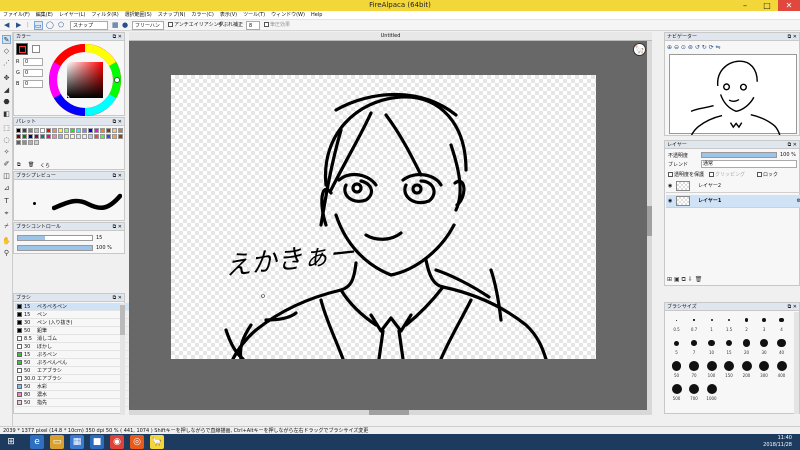  I want to click on new-folder-icon: ▣, so click(677, 279).